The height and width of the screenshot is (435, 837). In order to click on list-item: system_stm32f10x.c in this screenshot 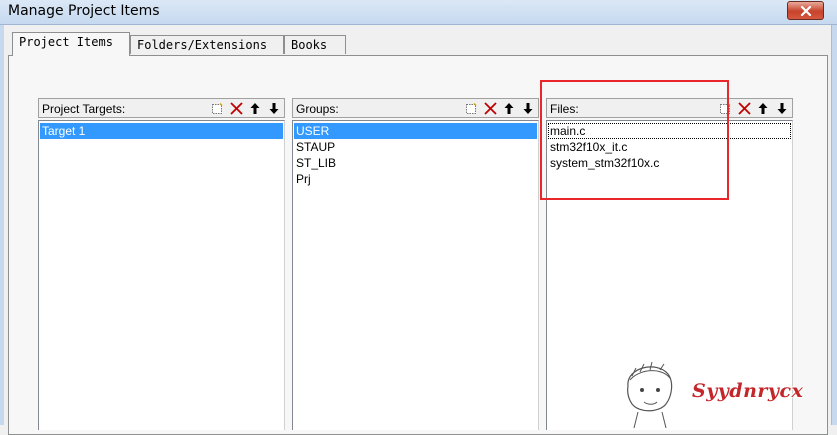, I will do `click(669, 163)`.